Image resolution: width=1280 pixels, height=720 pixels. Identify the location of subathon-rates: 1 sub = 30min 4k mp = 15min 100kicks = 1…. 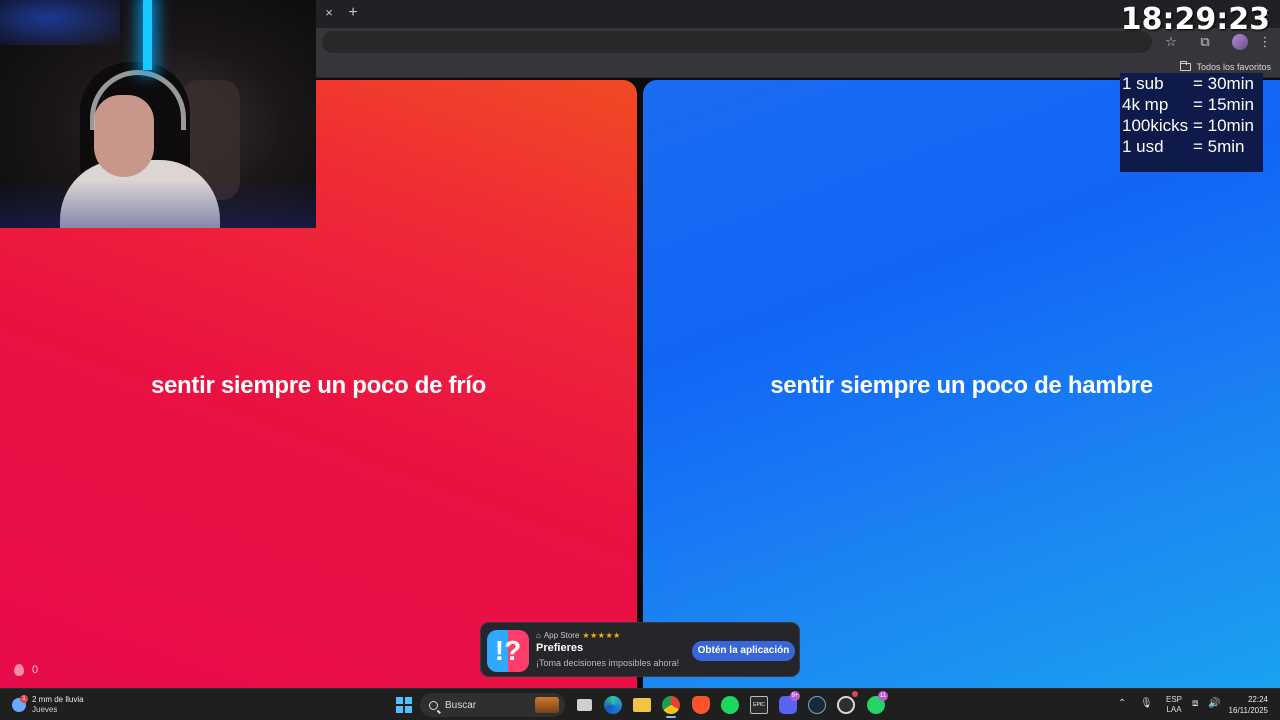
(1191, 122).